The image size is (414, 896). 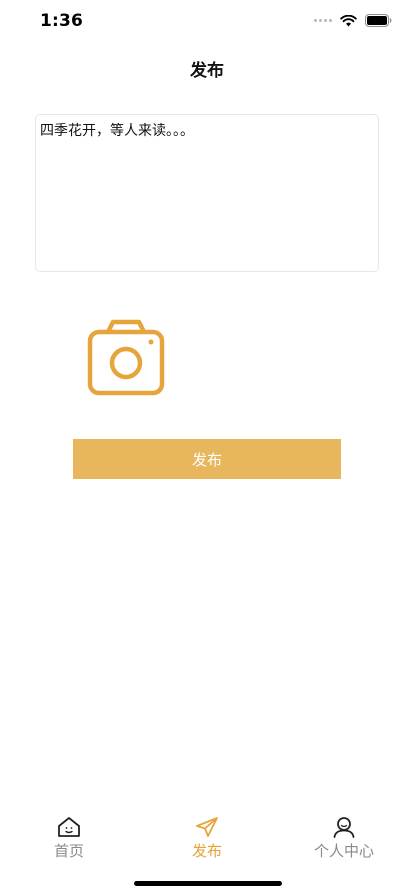 I want to click on page-title: 发布, so click(x=207, y=71).